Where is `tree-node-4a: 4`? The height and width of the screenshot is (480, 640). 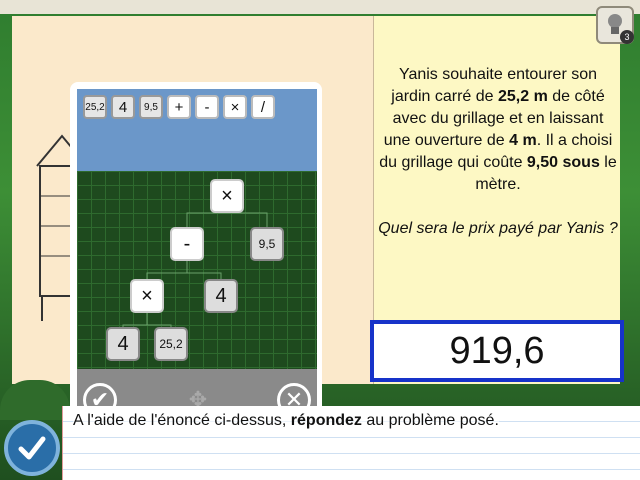
tree-node-4a: 4 is located at coordinates (221, 296).